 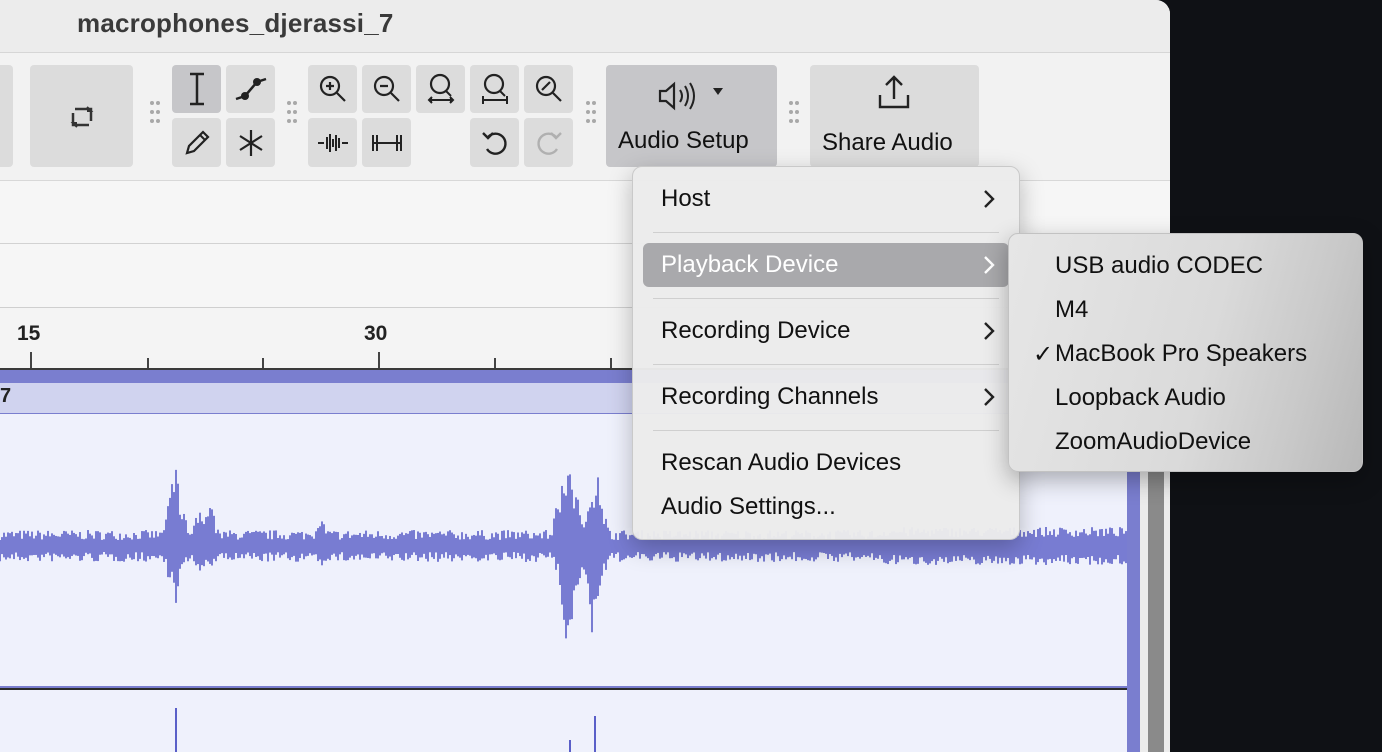 What do you see at coordinates (1159, 265) in the screenshot?
I see `device-item-label: USB audio CODEC` at bounding box center [1159, 265].